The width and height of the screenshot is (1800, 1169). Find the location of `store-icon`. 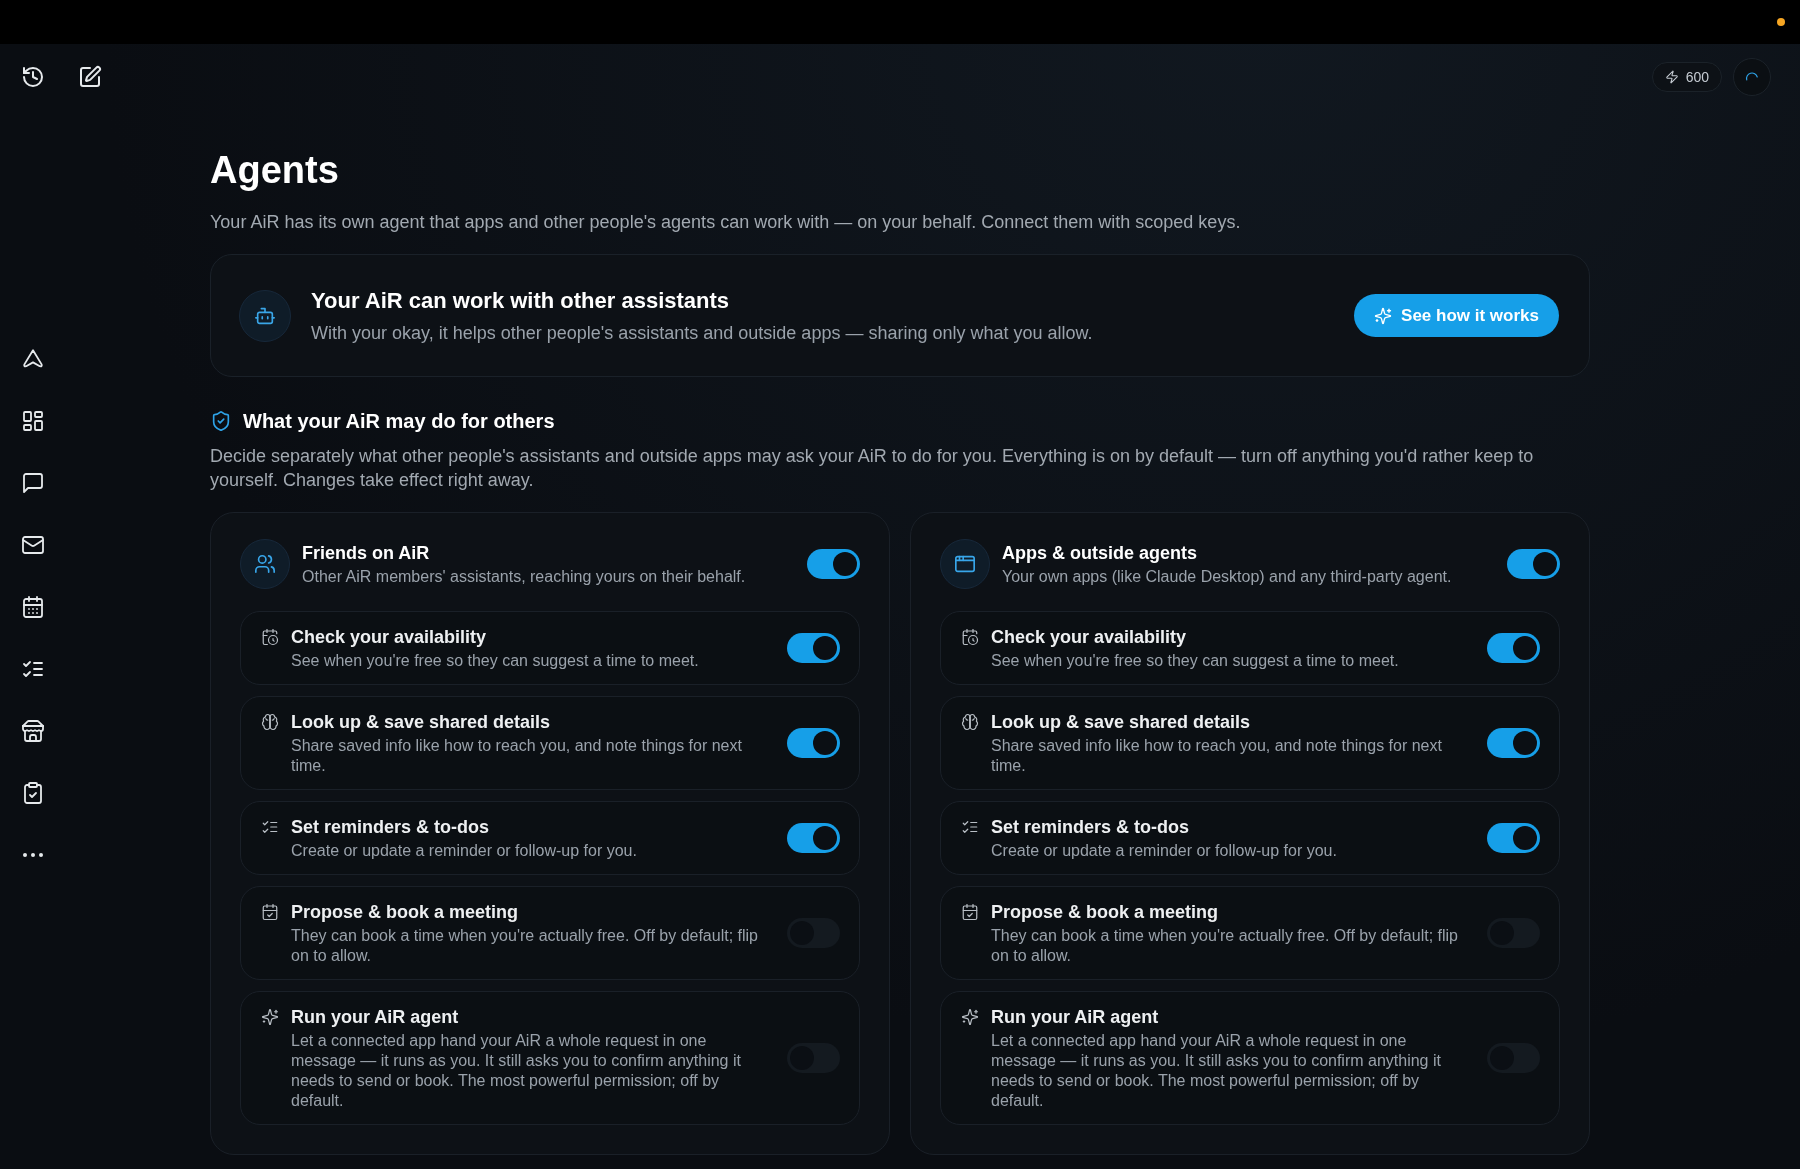

store-icon is located at coordinates (33, 731).